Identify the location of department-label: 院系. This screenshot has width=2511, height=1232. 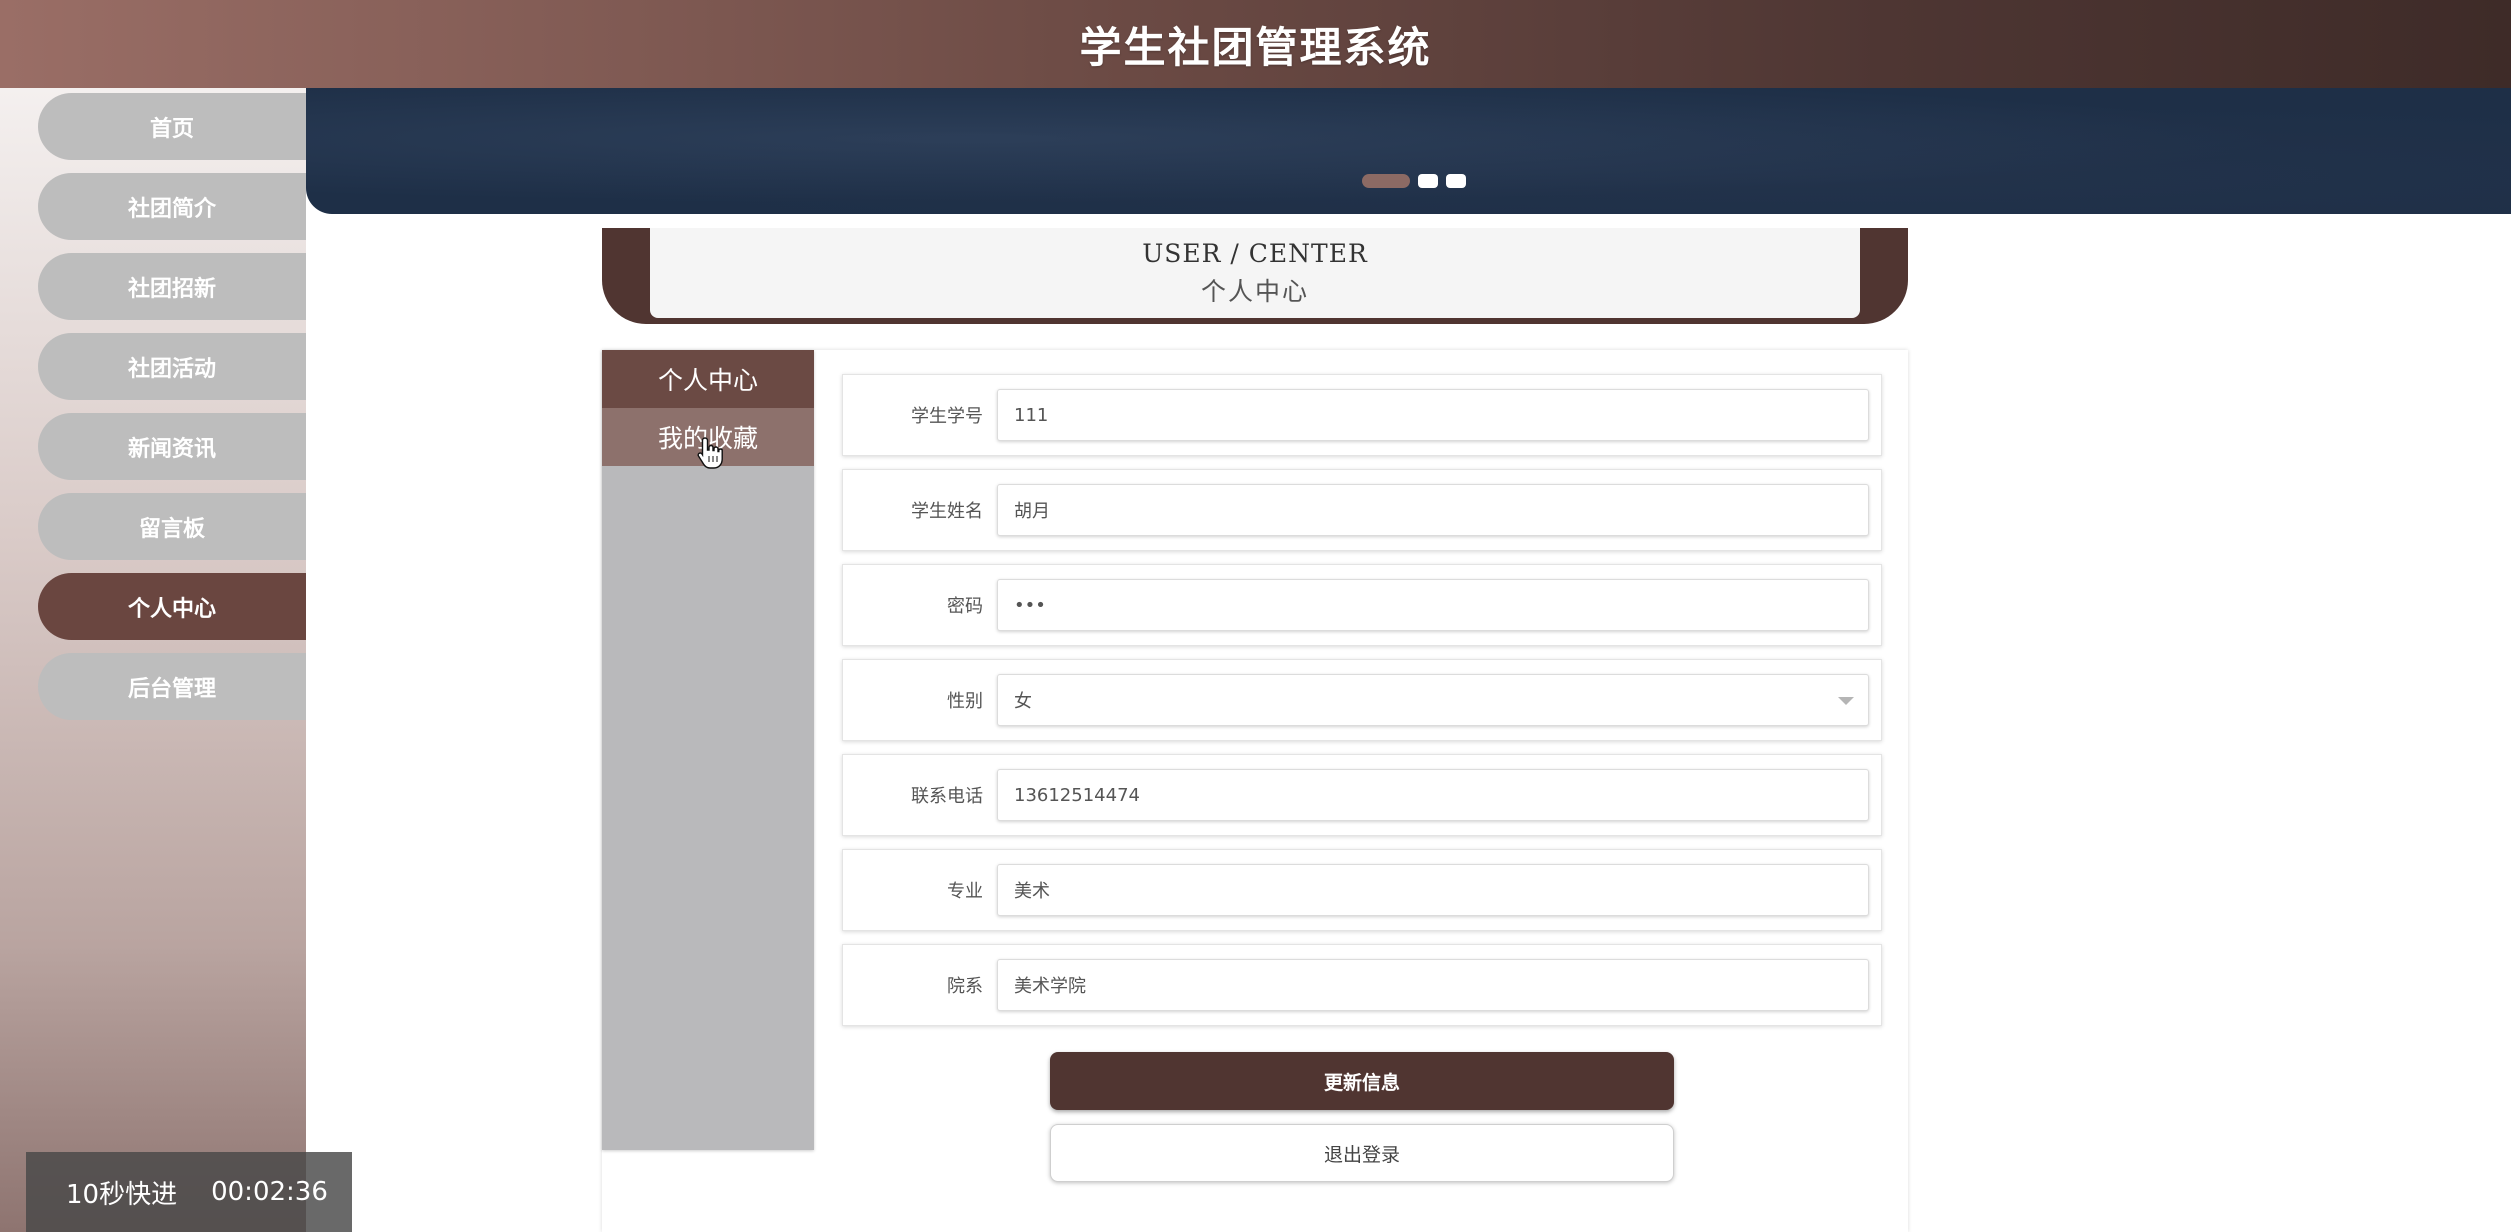
(965, 986).